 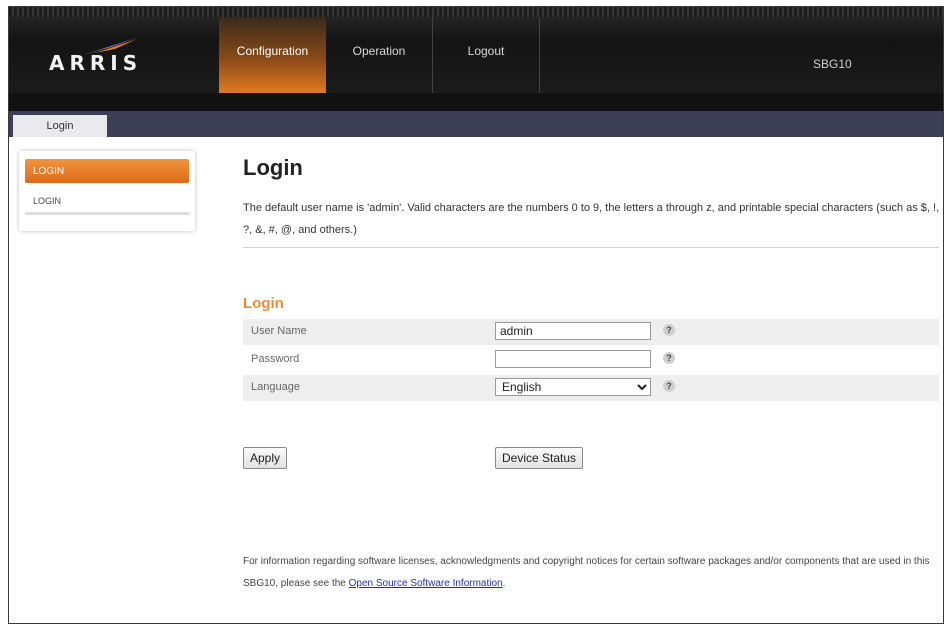 I want to click on apply-button: Apply, so click(x=265, y=458).